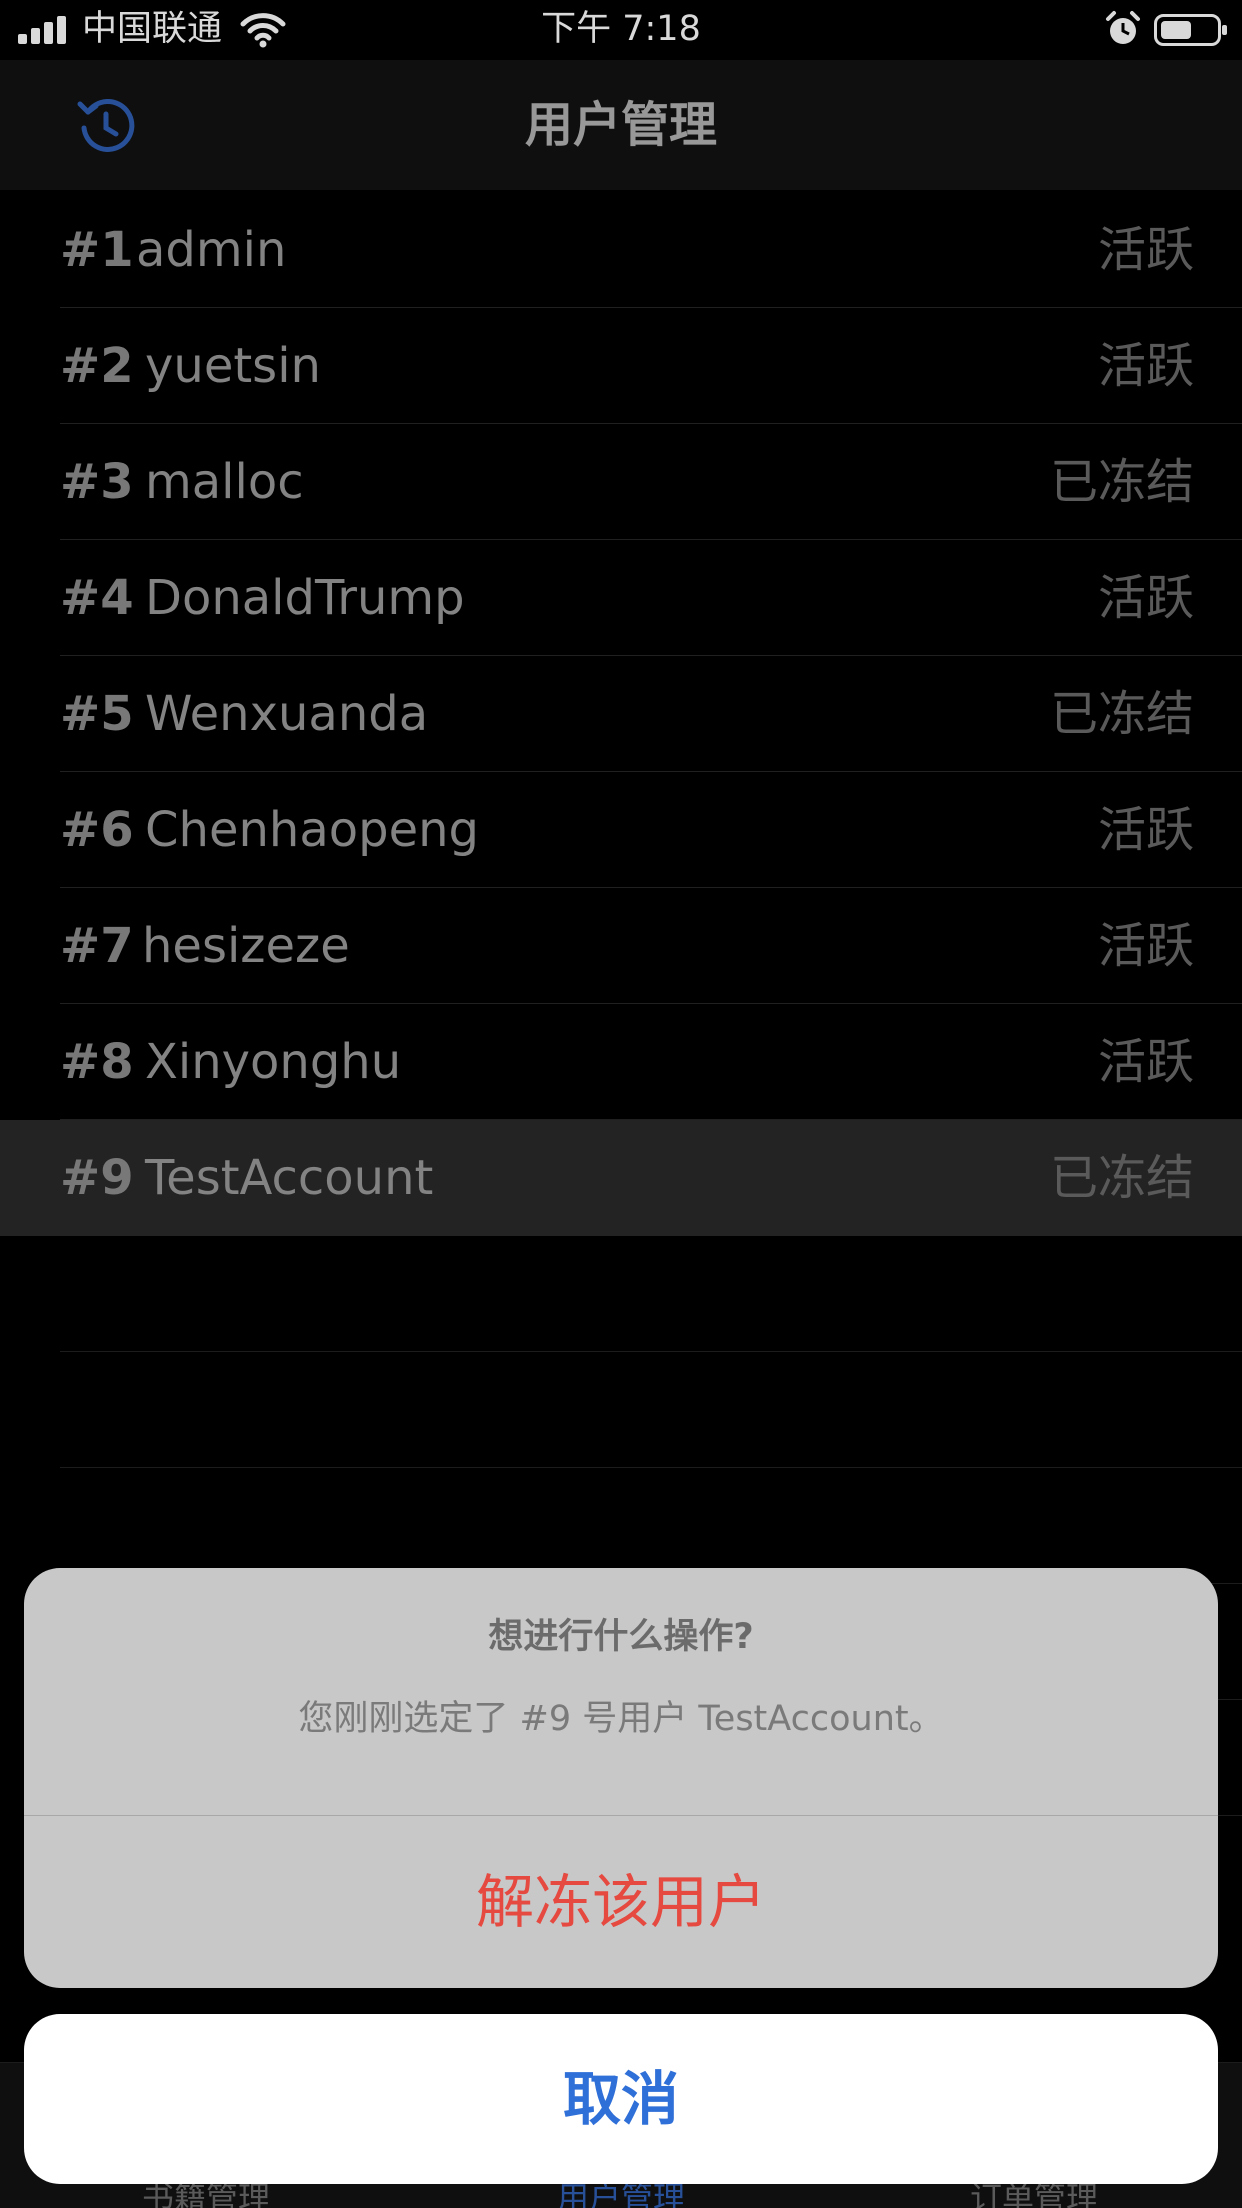 The width and height of the screenshot is (1242, 2208). Describe the element at coordinates (621, 1637) in the screenshot. I see `action-sheet-title: 想进行什么操作?` at that location.